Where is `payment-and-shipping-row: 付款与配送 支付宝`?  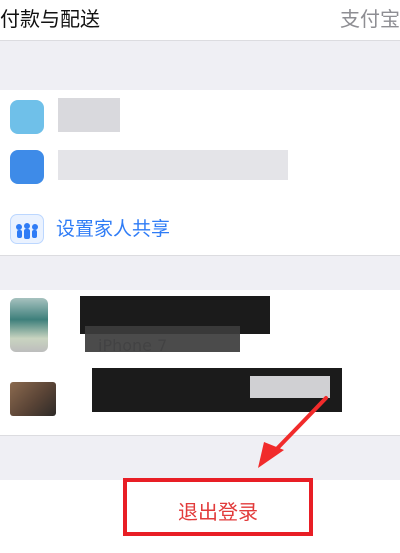
payment-and-shipping-row: 付款与配送 支付宝 is located at coordinates (200, 20).